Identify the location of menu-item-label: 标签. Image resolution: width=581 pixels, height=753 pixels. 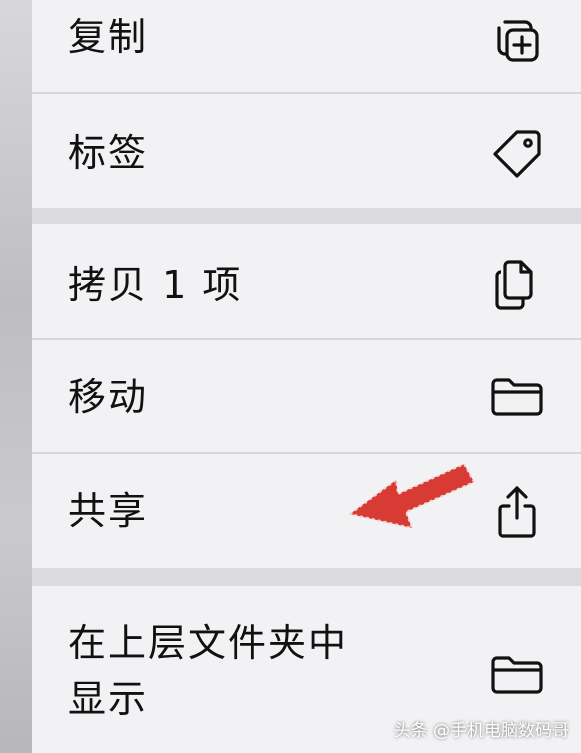
(108, 153).